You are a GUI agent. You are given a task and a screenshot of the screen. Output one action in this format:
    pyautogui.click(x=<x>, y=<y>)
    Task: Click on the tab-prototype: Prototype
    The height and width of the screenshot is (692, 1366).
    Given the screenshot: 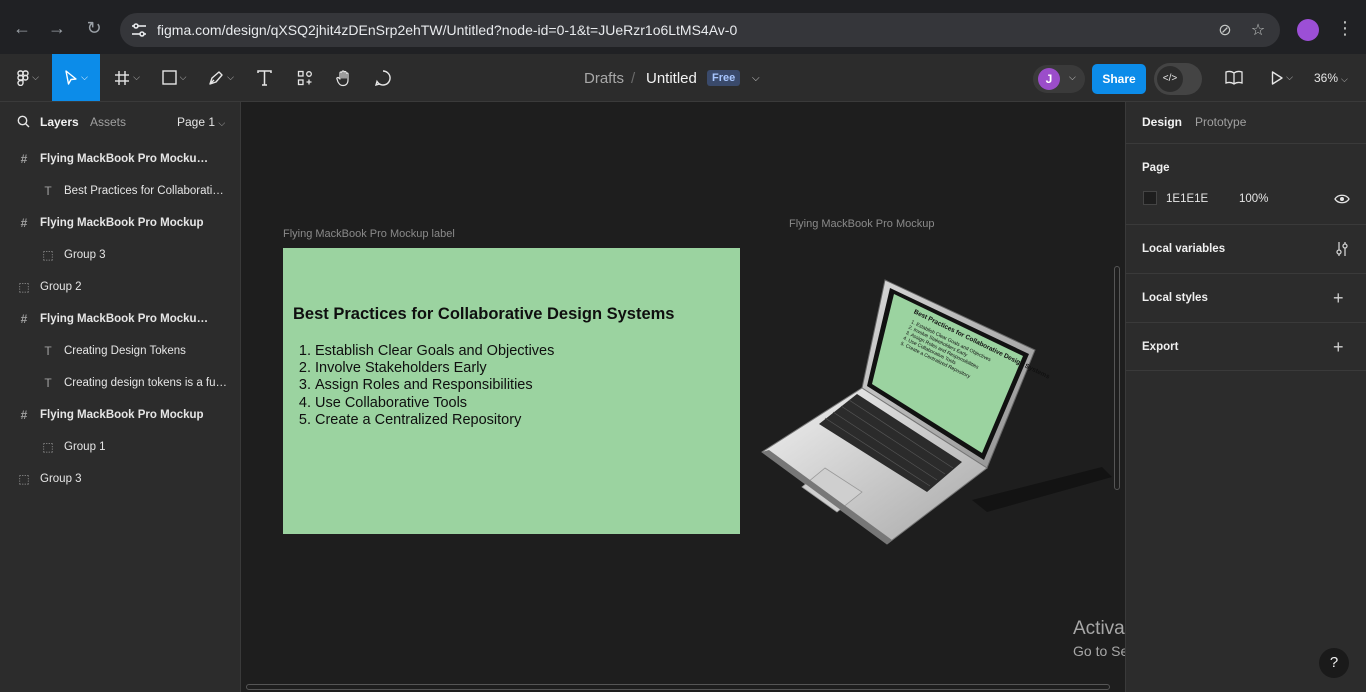 What is the action you would take?
    pyautogui.click(x=1220, y=122)
    